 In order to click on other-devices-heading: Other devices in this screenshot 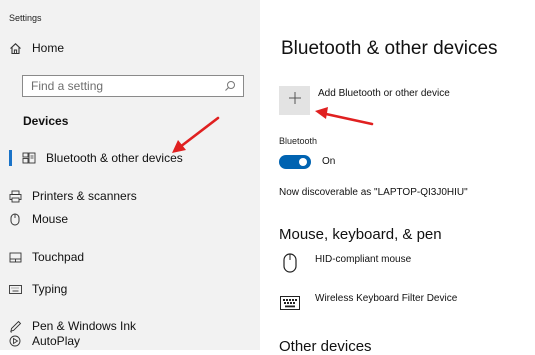, I will do `click(325, 346)`.